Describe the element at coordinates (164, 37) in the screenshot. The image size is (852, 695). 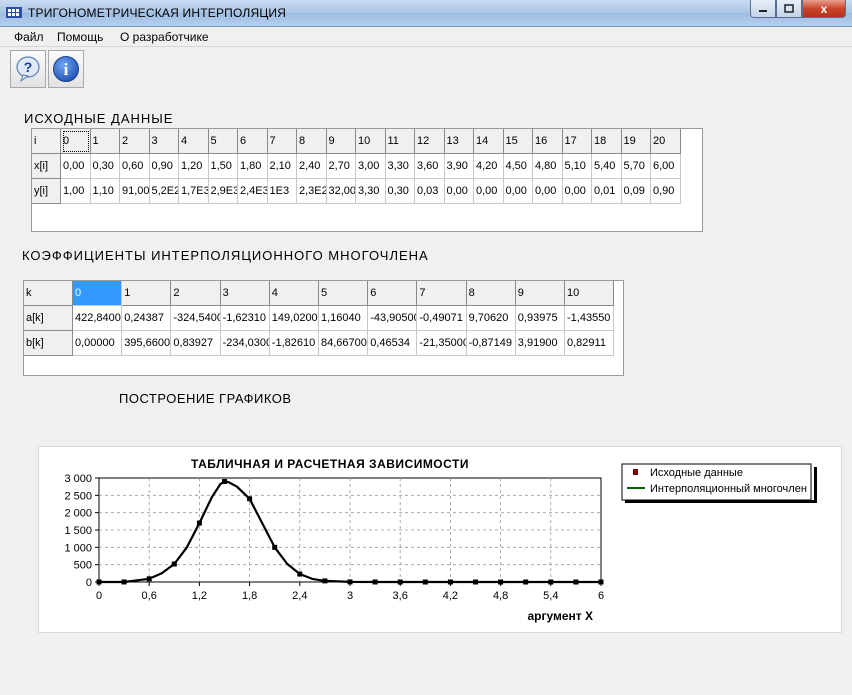
I see `menu-about-developer: О разработчике` at that location.